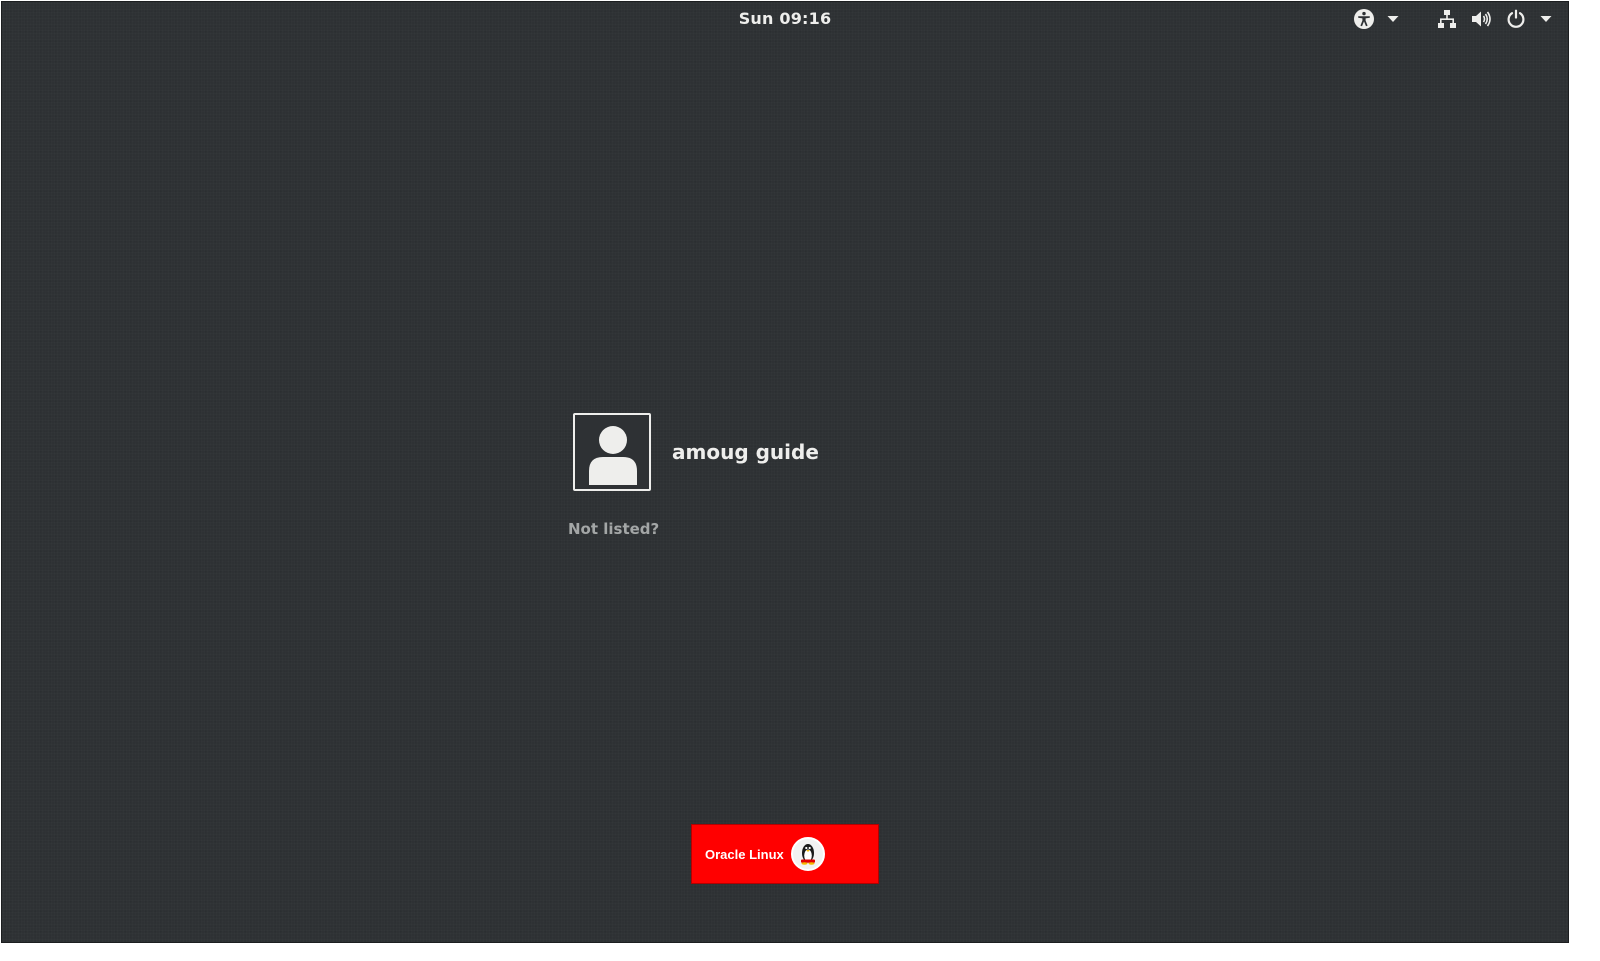 Image resolution: width=1600 pixels, height=961 pixels. Describe the element at coordinates (785, 18) in the screenshot. I see `clock: Sun 09:16` at that location.